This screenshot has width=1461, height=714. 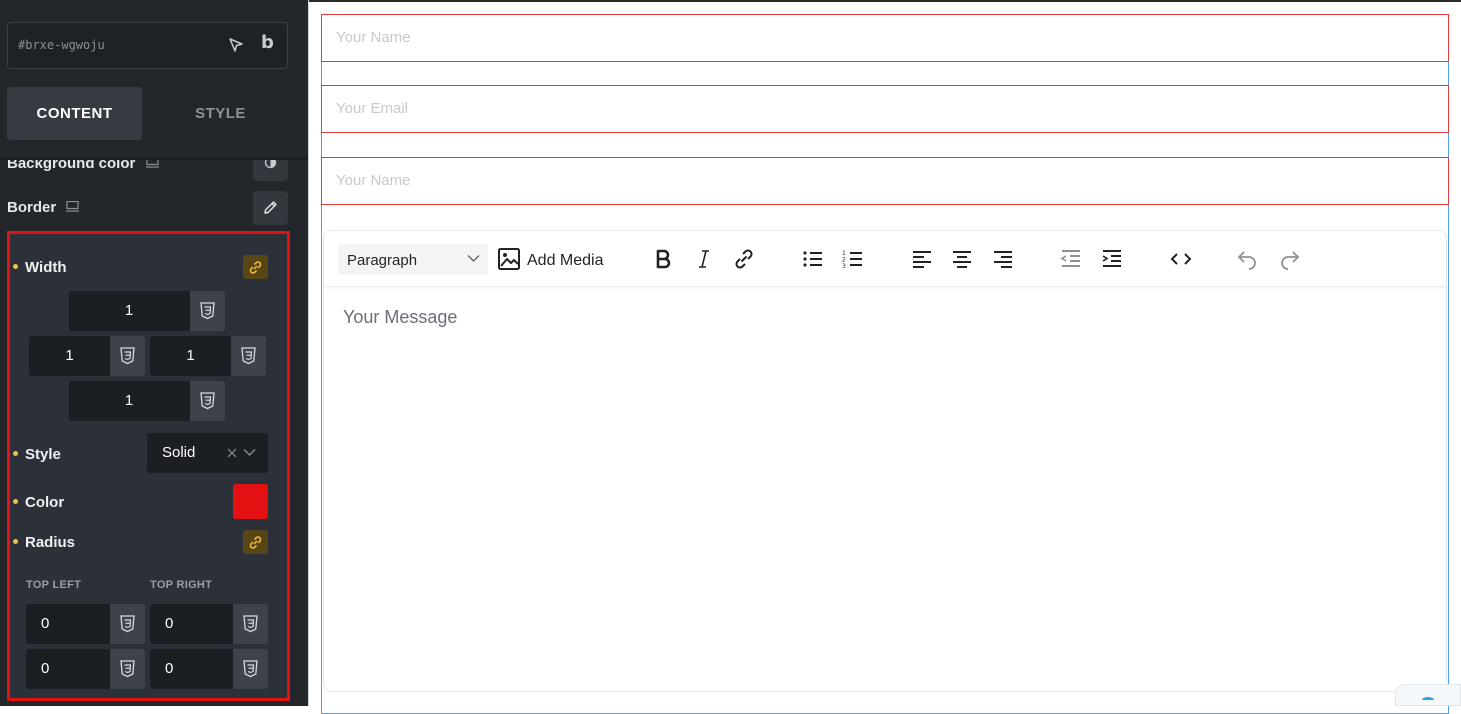 I want to click on message-placeholder: Your Message, so click(x=400, y=317).